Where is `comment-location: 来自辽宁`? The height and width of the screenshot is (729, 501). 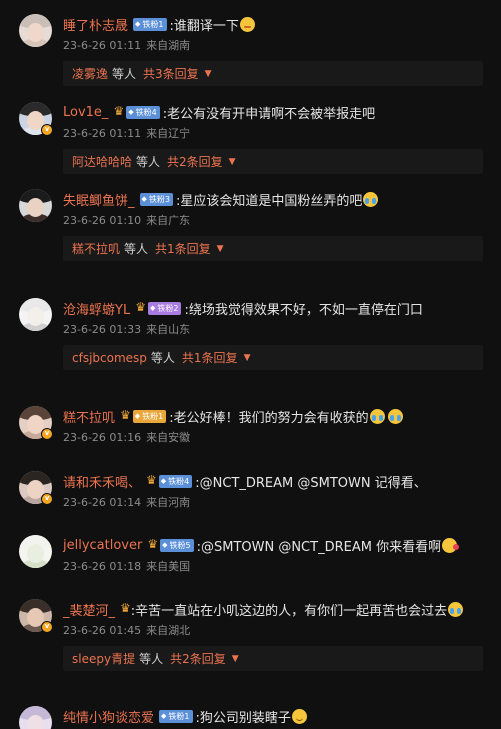
comment-location: 来自辽宁 is located at coordinates (168, 133).